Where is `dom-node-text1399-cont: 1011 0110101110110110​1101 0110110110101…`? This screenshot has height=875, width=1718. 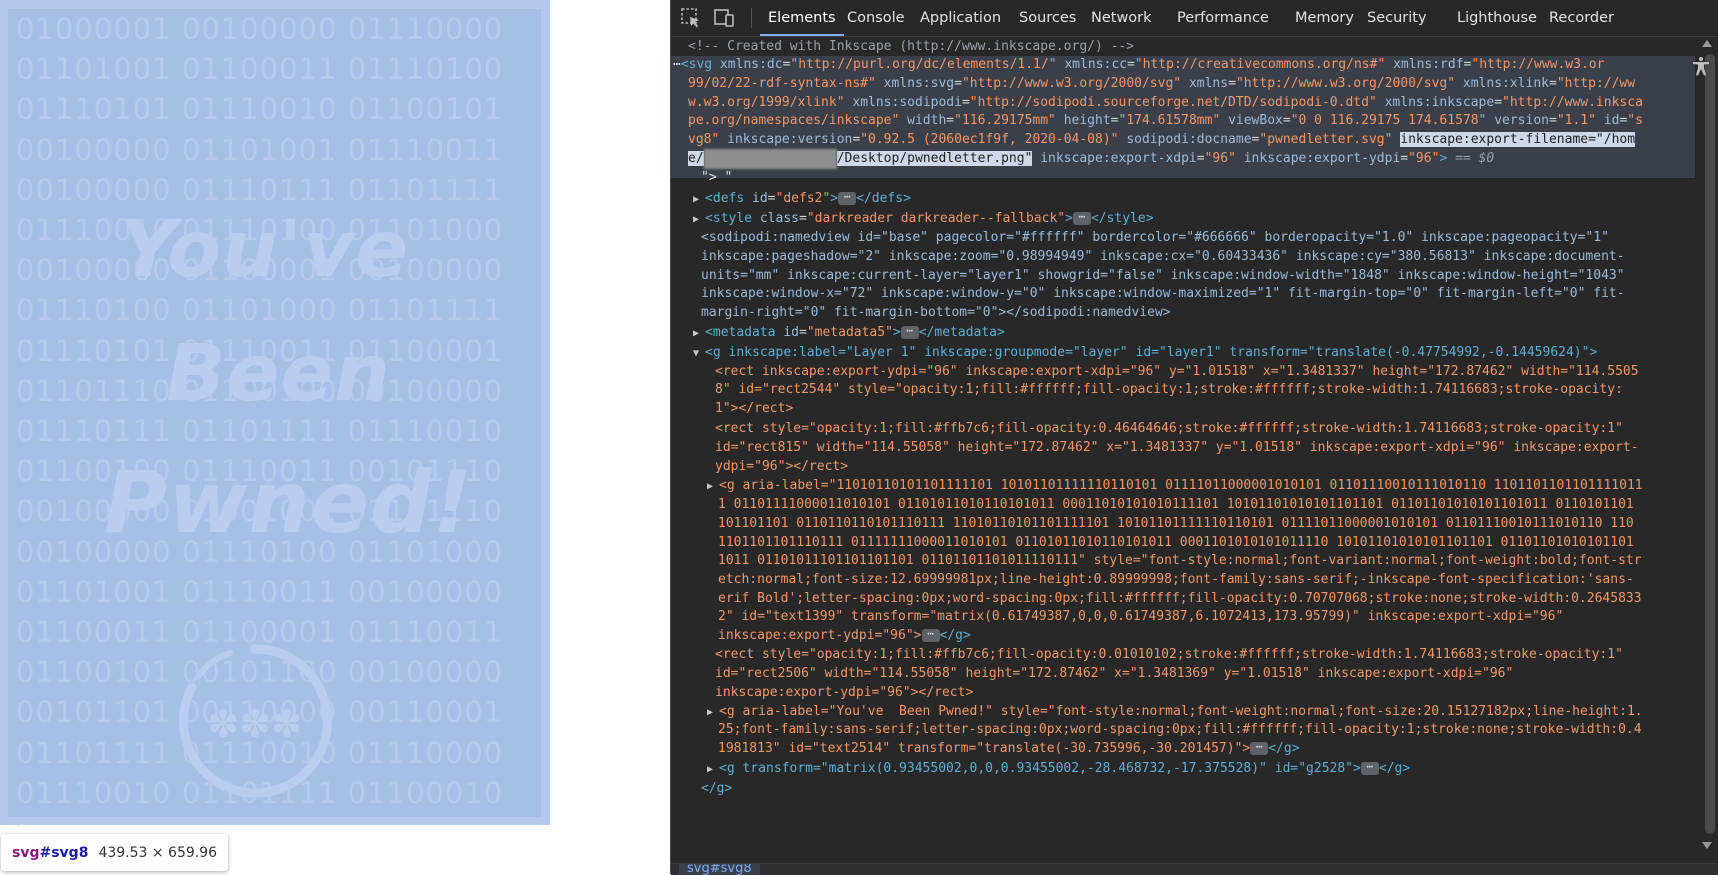 dom-node-text1399-cont: 1011 0110101110110110​1101 0110110110101… is located at coordinates (1206, 561).